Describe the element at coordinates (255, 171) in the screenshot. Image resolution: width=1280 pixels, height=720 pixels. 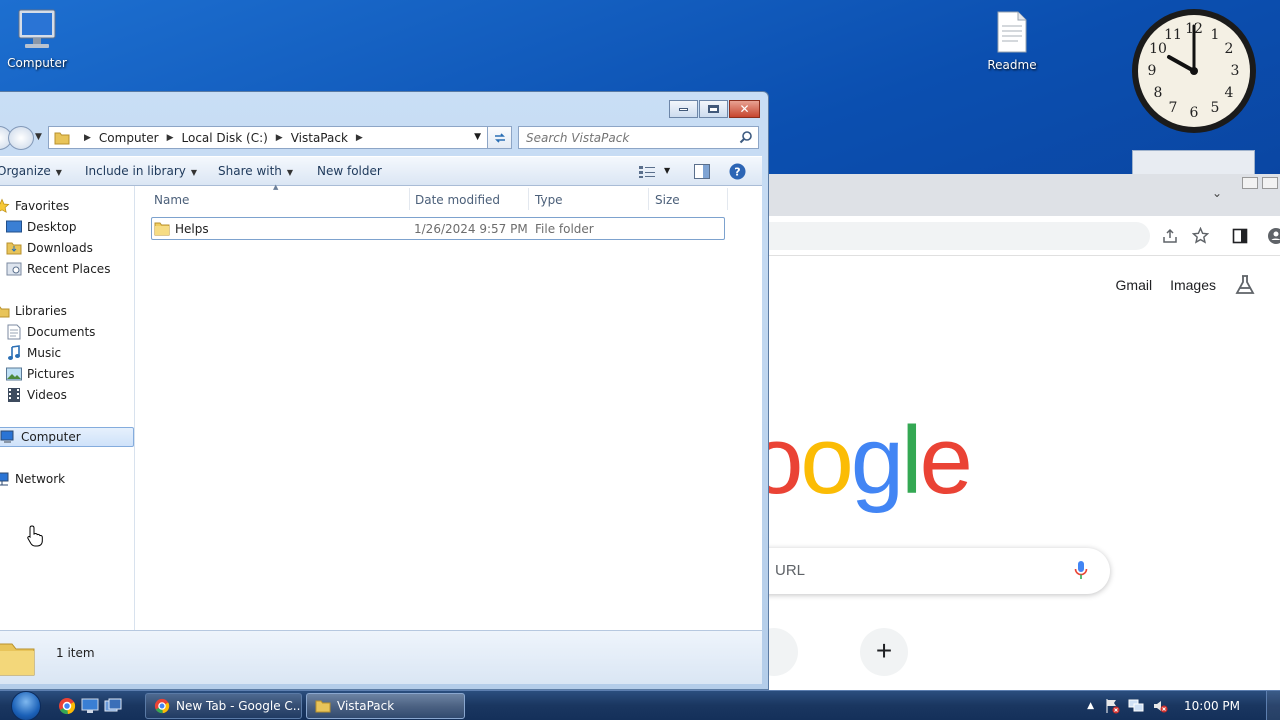
I see `share-with-menu: Share with ▼` at that location.